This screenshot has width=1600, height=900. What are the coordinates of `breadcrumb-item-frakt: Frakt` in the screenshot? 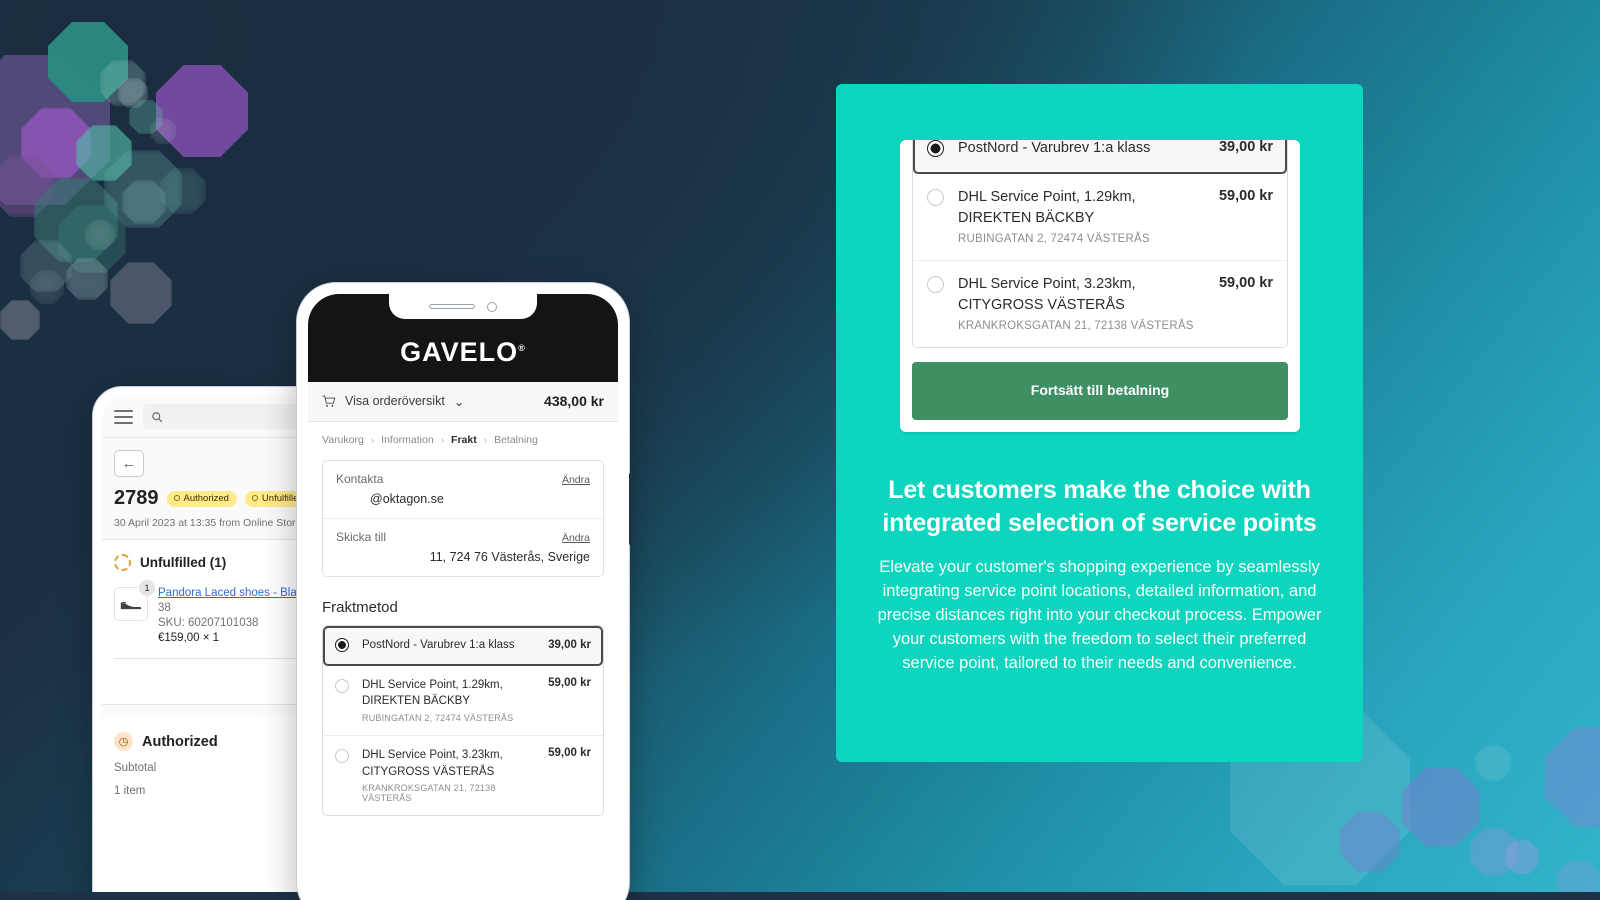 It's located at (464, 440).